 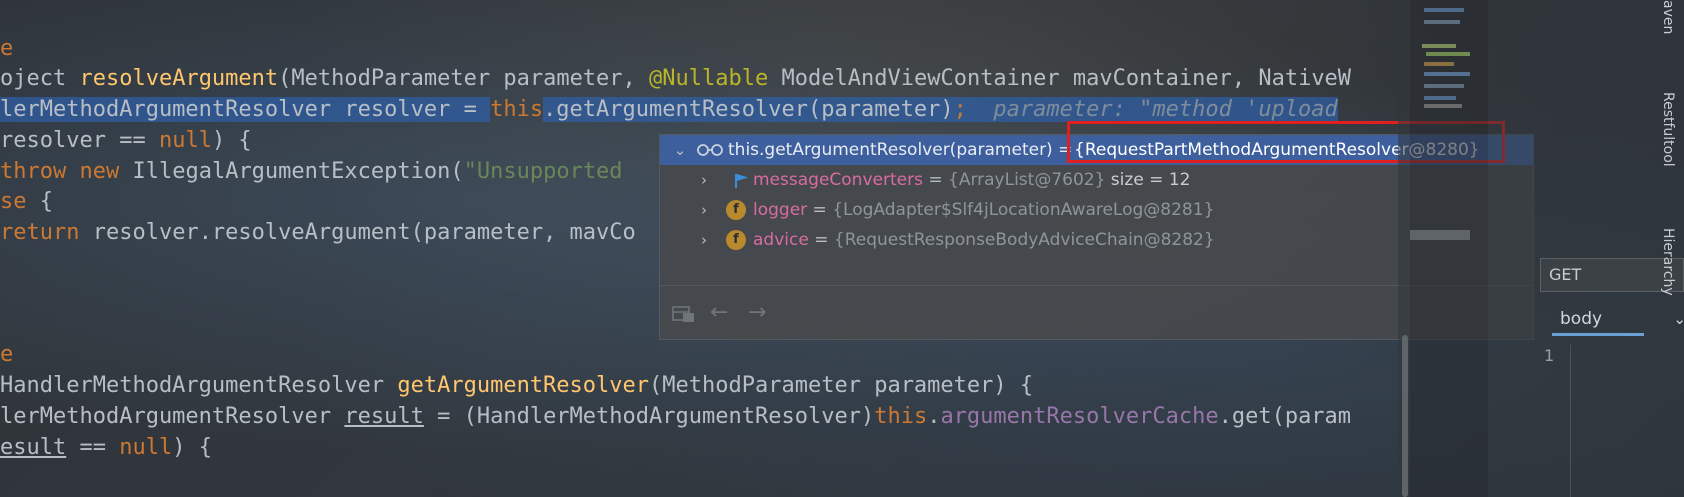 I want to click on code-token: oject, so click(x=40, y=78).